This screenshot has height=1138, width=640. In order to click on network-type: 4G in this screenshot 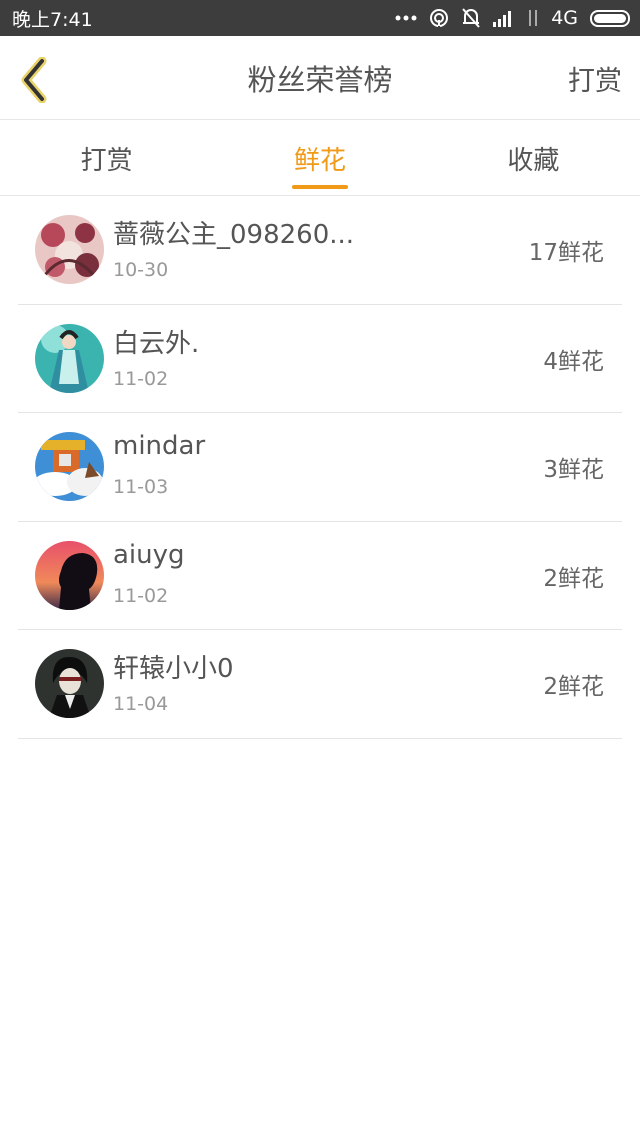, I will do `click(564, 18)`.